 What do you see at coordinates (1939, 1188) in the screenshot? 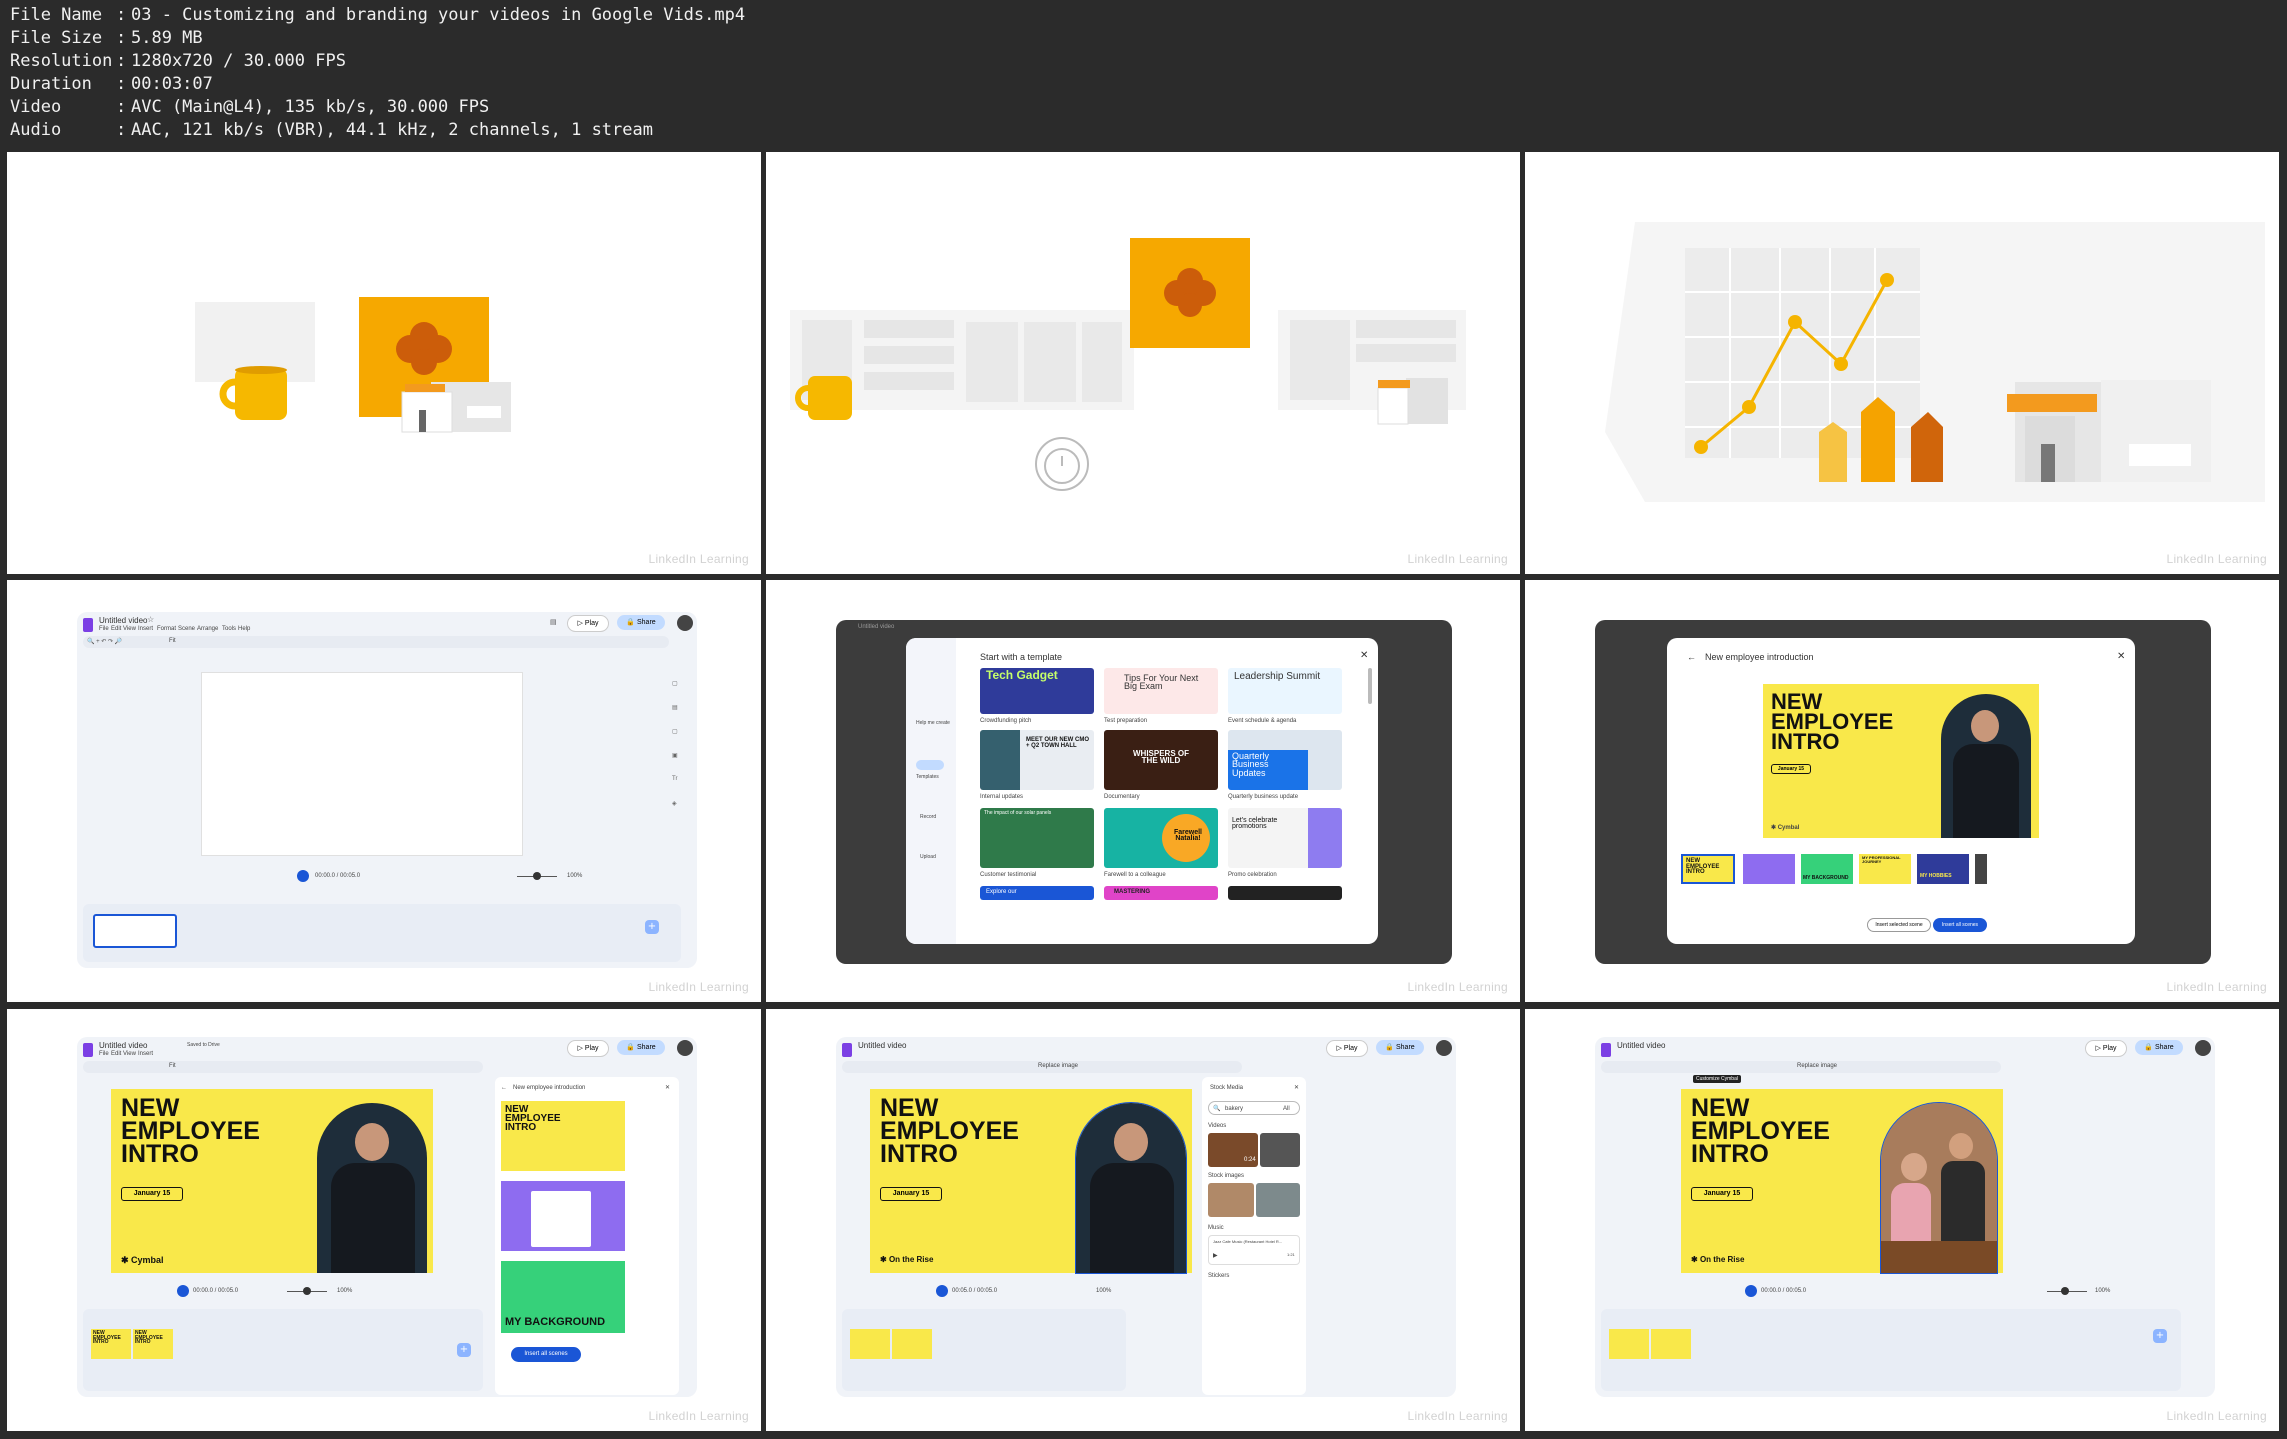
I see `bakery-photo-selected` at bounding box center [1939, 1188].